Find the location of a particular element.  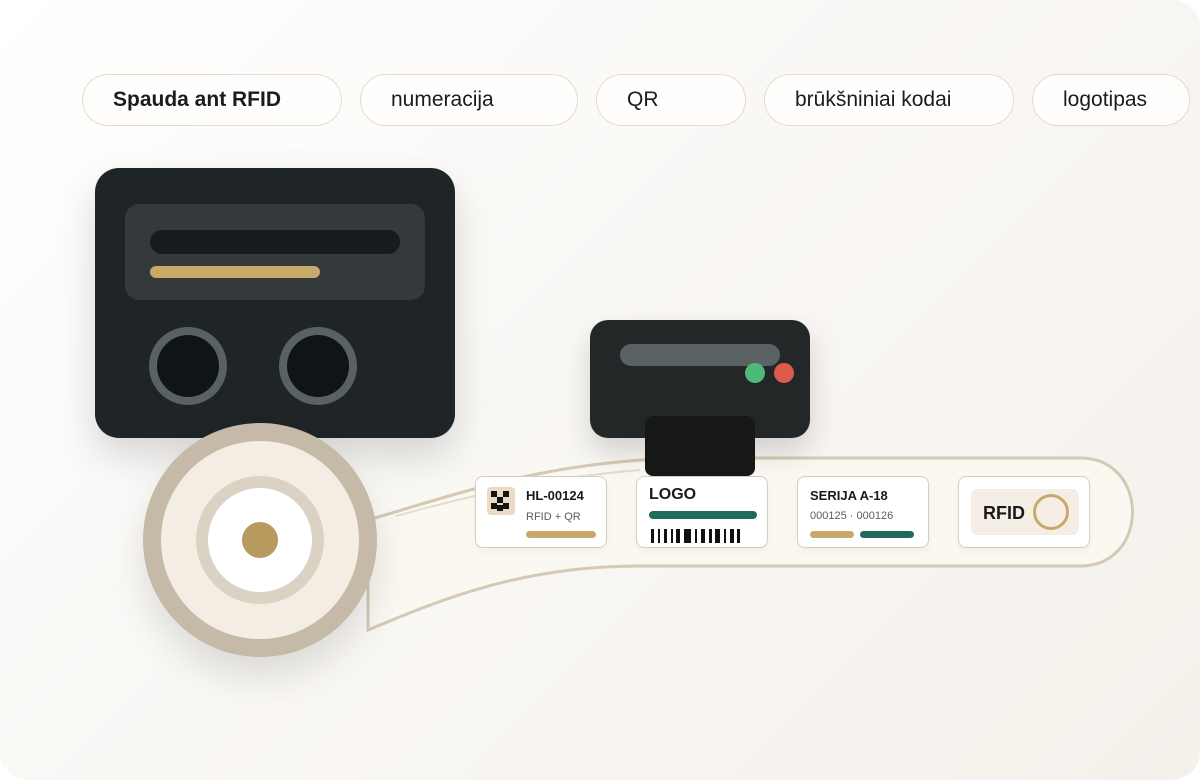

status-led-green is located at coordinates (755, 373).